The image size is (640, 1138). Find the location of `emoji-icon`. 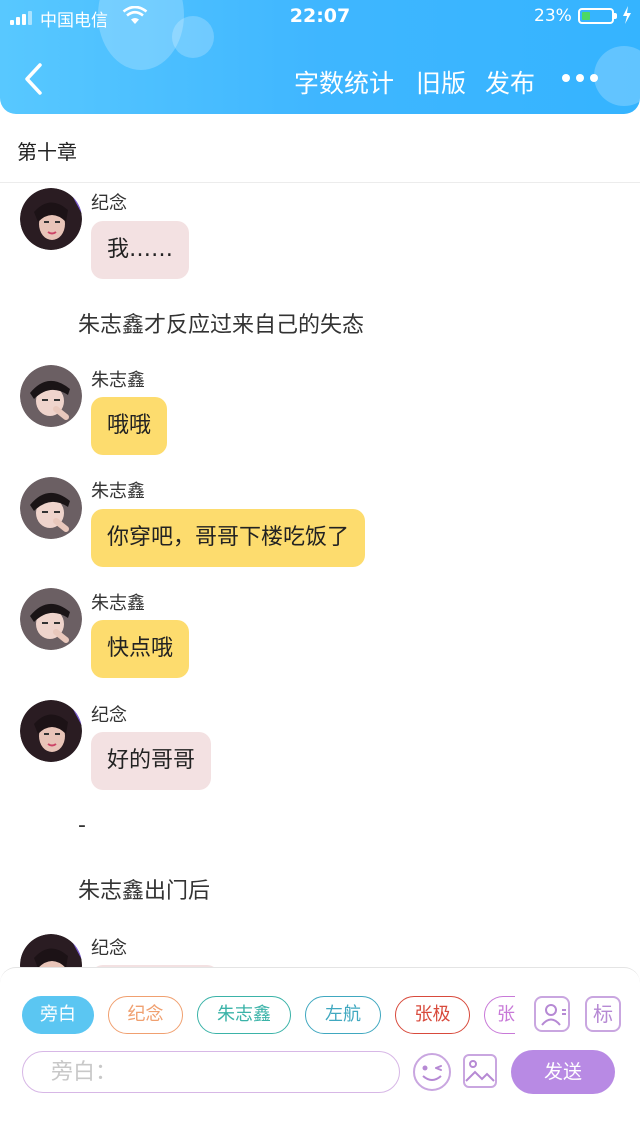

emoji-icon is located at coordinates (432, 1072).